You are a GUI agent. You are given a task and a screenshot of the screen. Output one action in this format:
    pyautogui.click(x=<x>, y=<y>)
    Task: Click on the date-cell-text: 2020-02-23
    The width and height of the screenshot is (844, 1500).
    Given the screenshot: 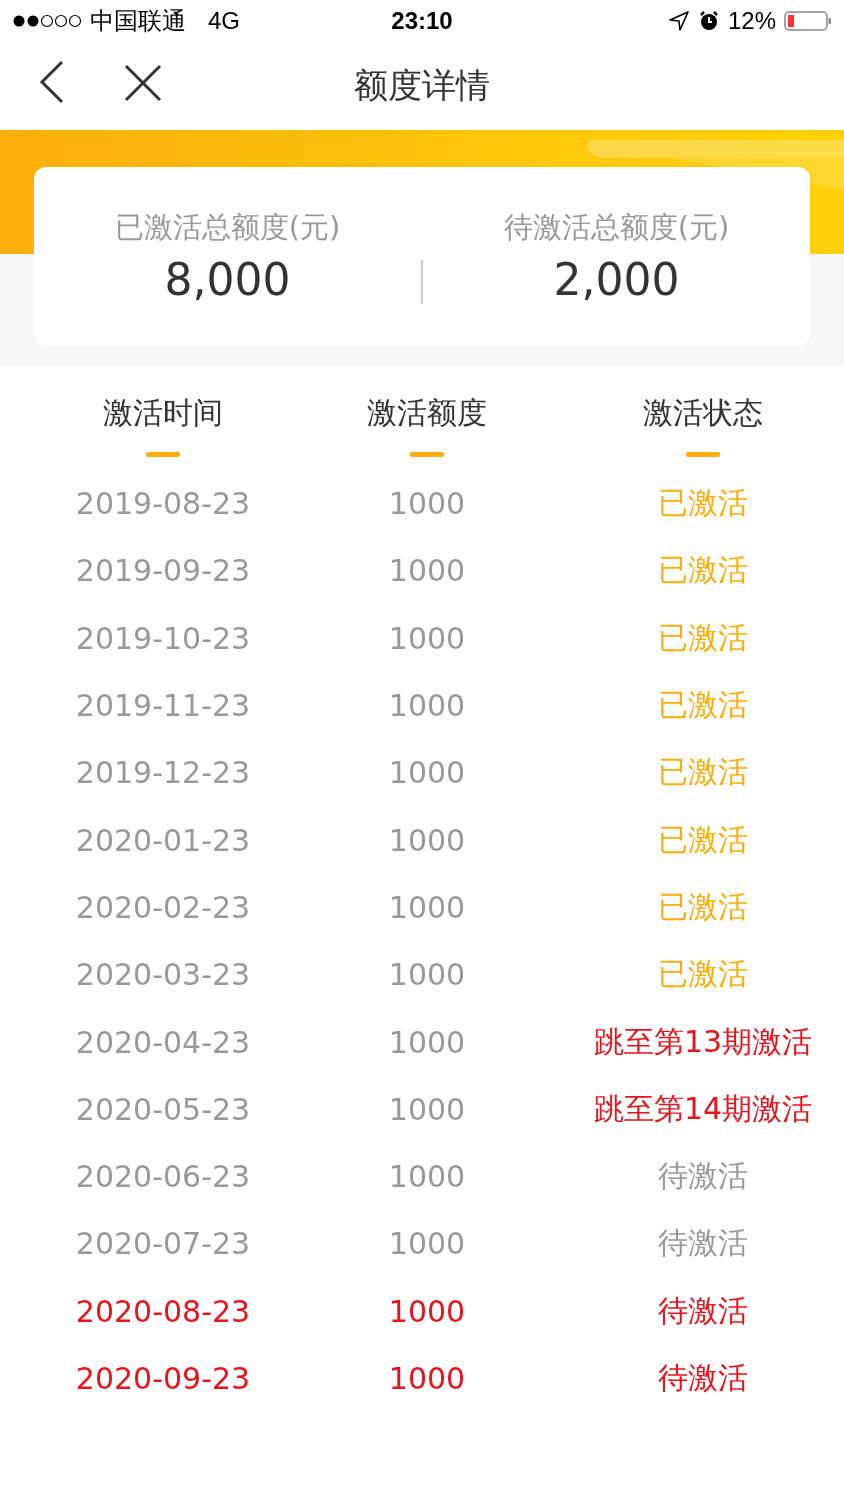 What is the action you would take?
    pyautogui.click(x=163, y=907)
    